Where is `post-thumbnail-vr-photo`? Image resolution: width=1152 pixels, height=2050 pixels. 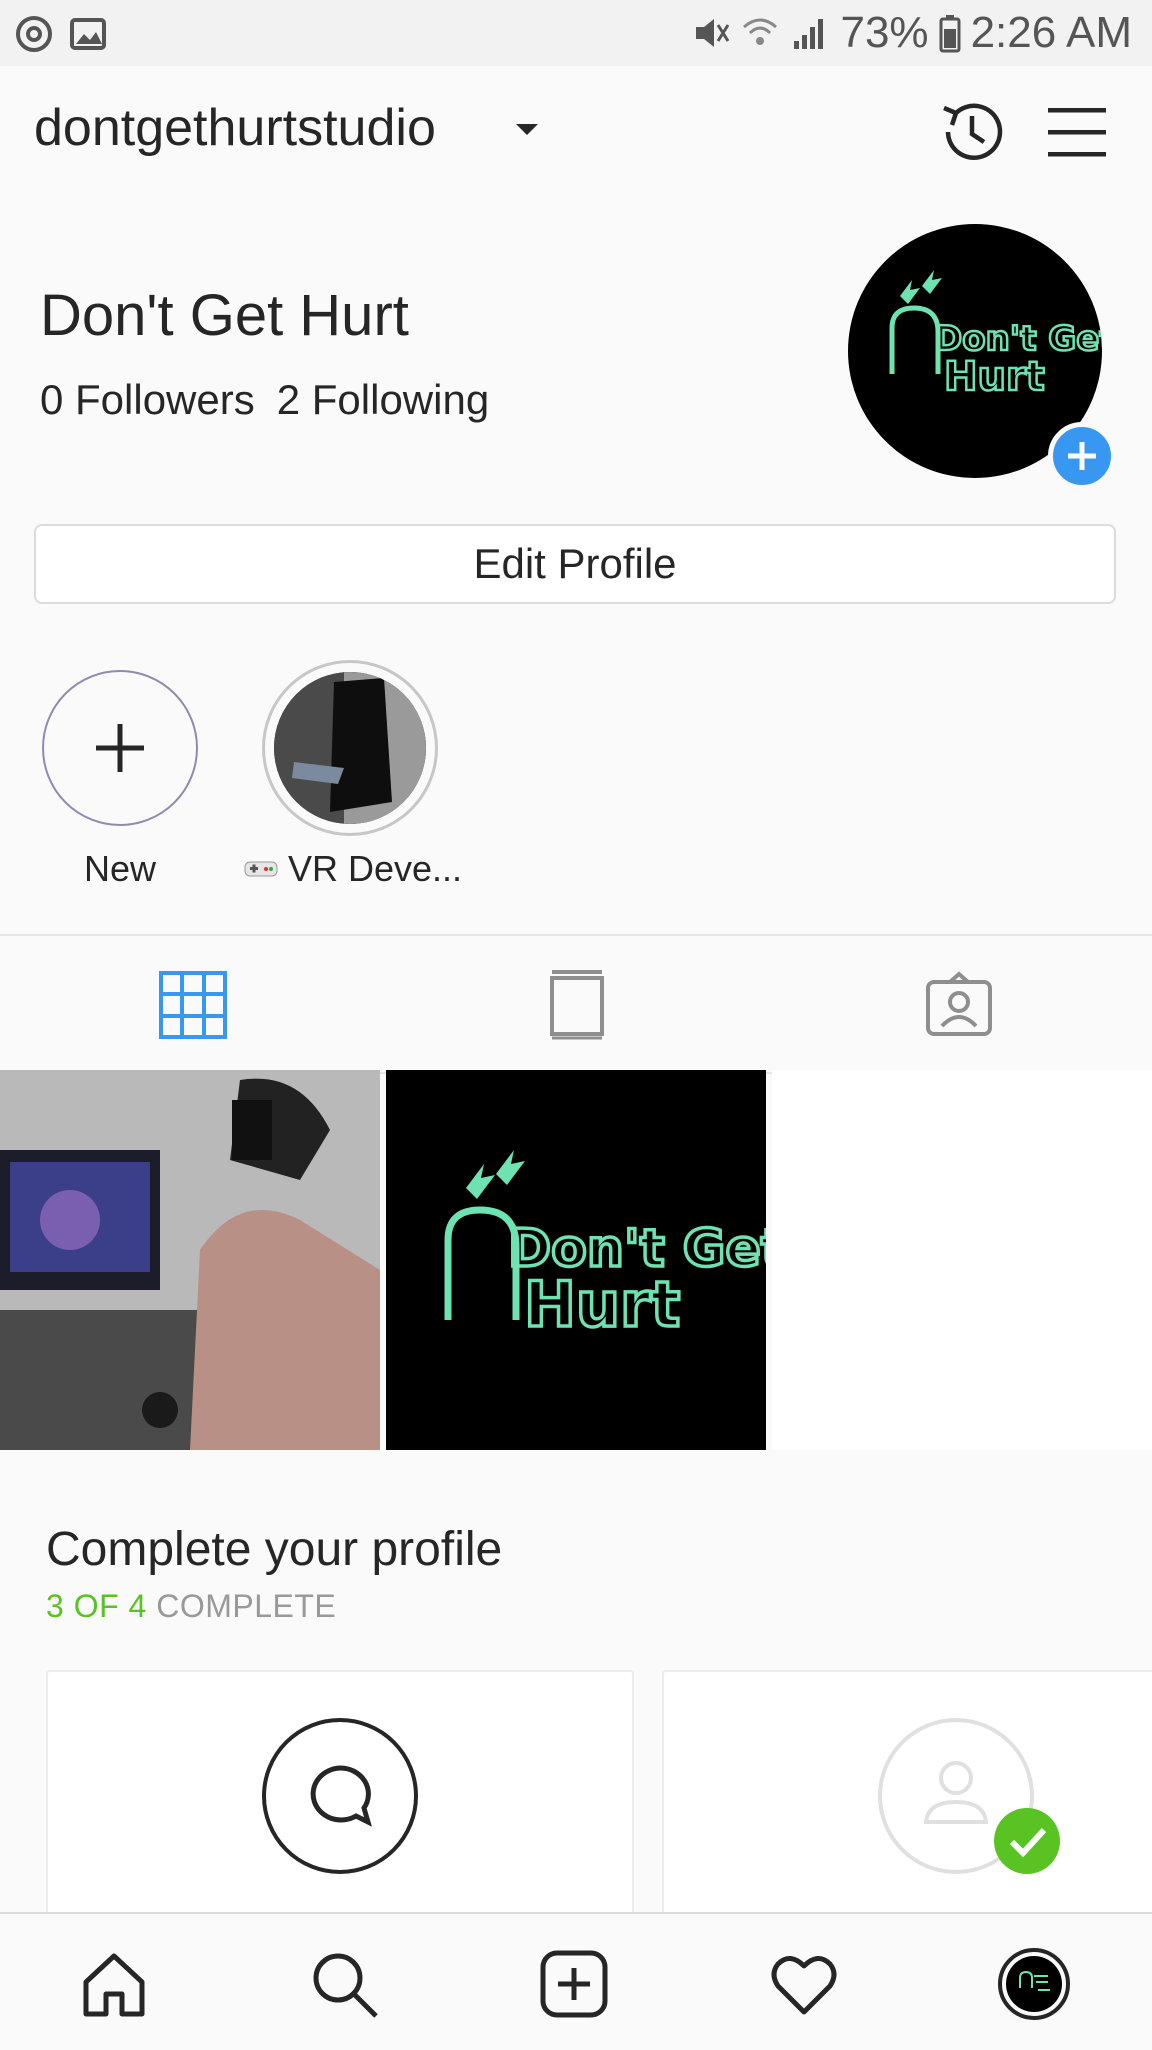
post-thumbnail-vr-photo is located at coordinates (190, 1260).